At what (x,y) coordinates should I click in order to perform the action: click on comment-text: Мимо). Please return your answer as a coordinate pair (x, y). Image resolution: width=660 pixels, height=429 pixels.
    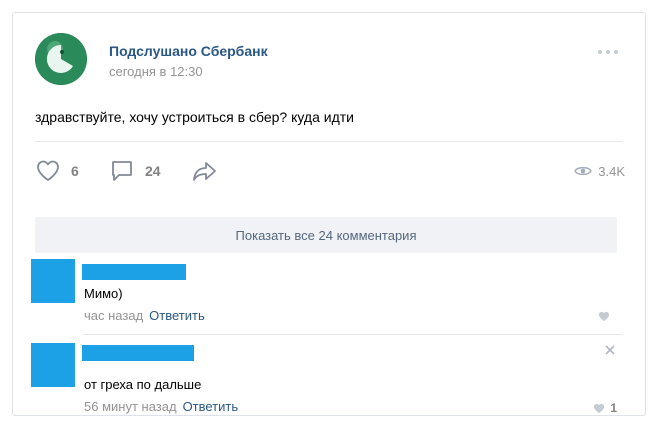
    Looking at the image, I should click on (103, 293).